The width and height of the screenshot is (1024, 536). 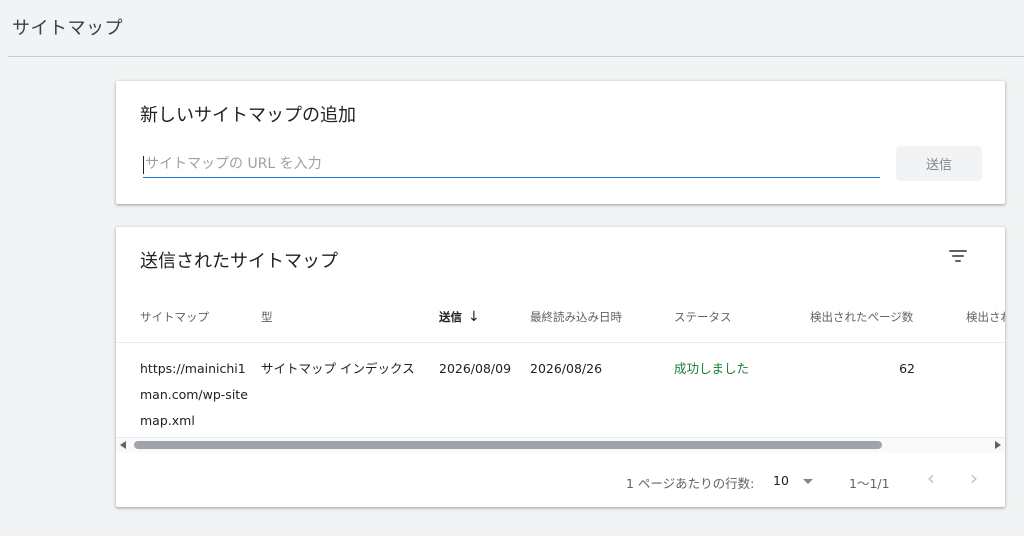 What do you see at coordinates (808, 481) in the screenshot?
I see `dropdown-arrow-icon` at bounding box center [808, 481].